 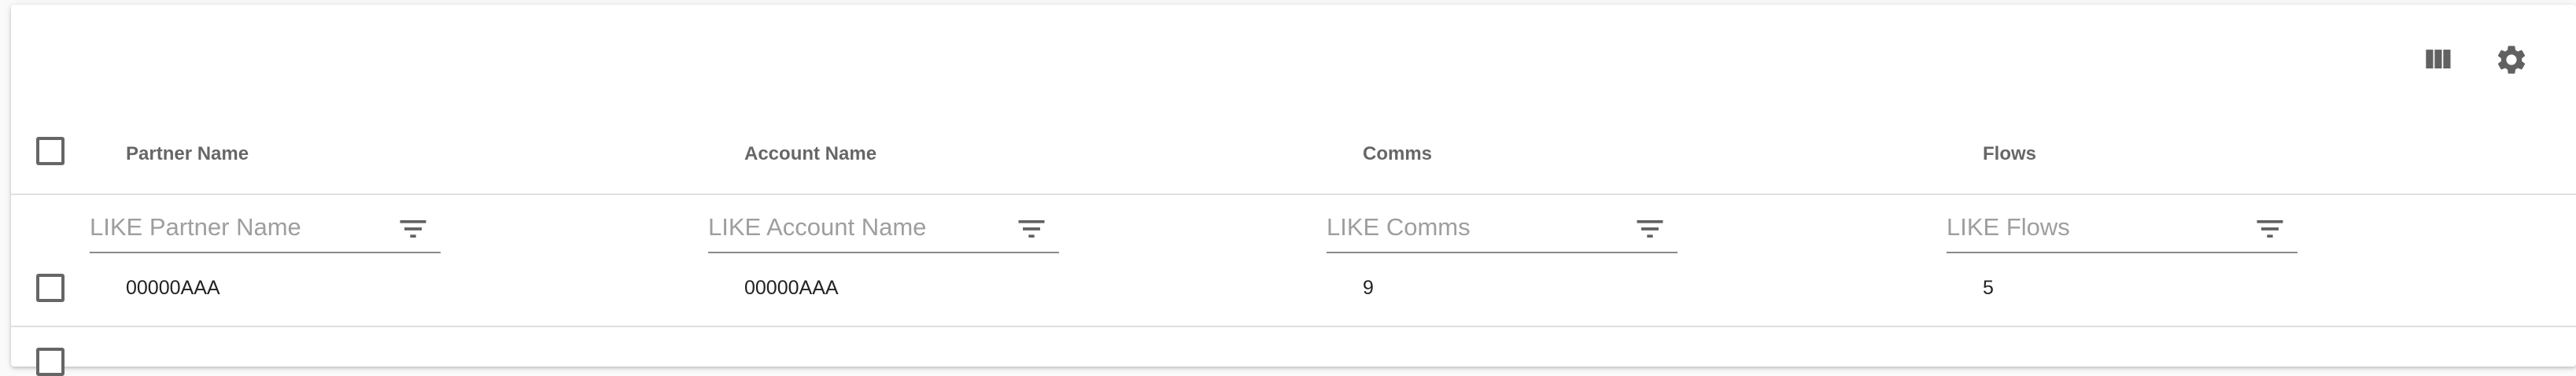 I want to click on filter-comms-input, so click(x=1468, y=227).